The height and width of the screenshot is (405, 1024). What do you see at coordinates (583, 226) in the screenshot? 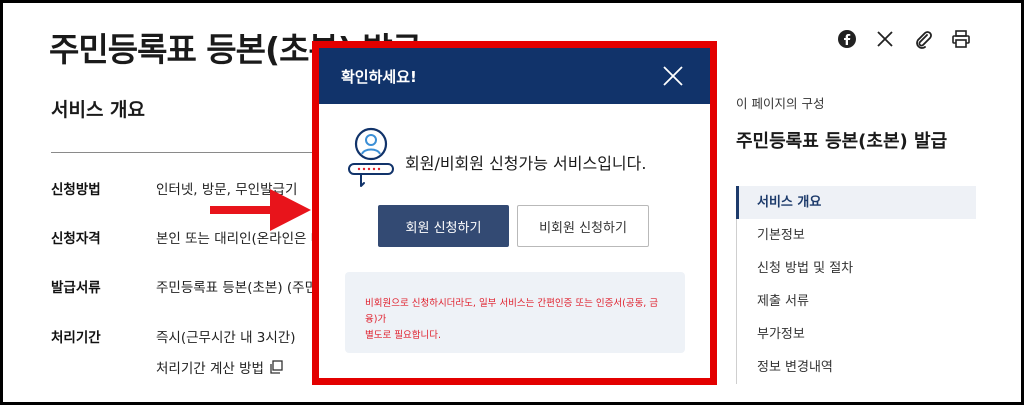
I see `guest-apply-button: 비회원 신청하기` at bounding box center [583, 226].